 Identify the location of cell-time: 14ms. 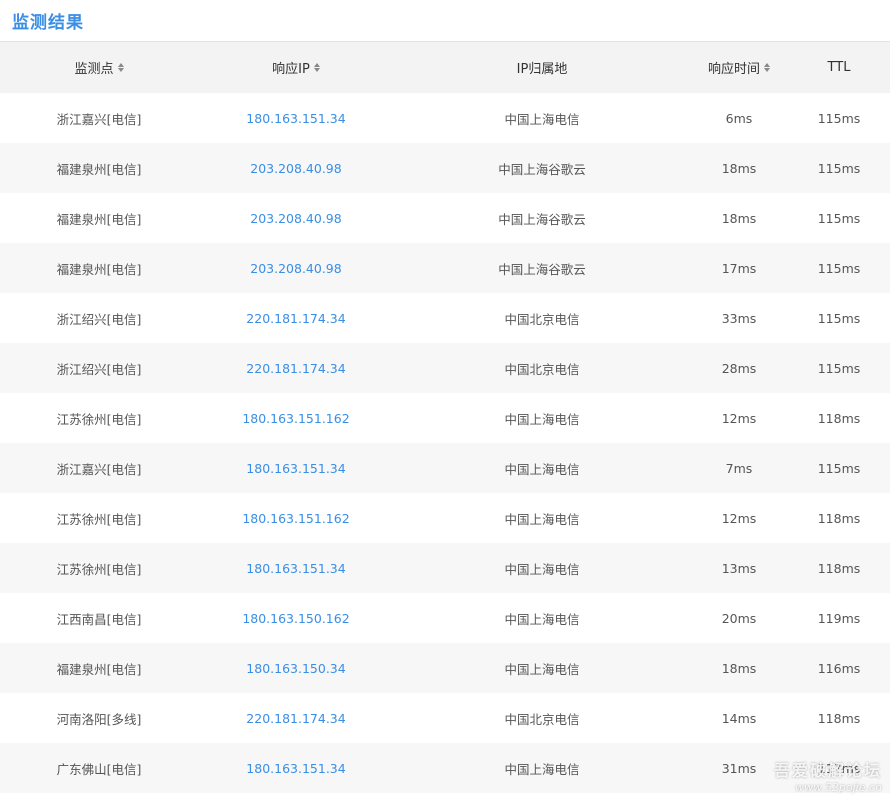
(739, 718).